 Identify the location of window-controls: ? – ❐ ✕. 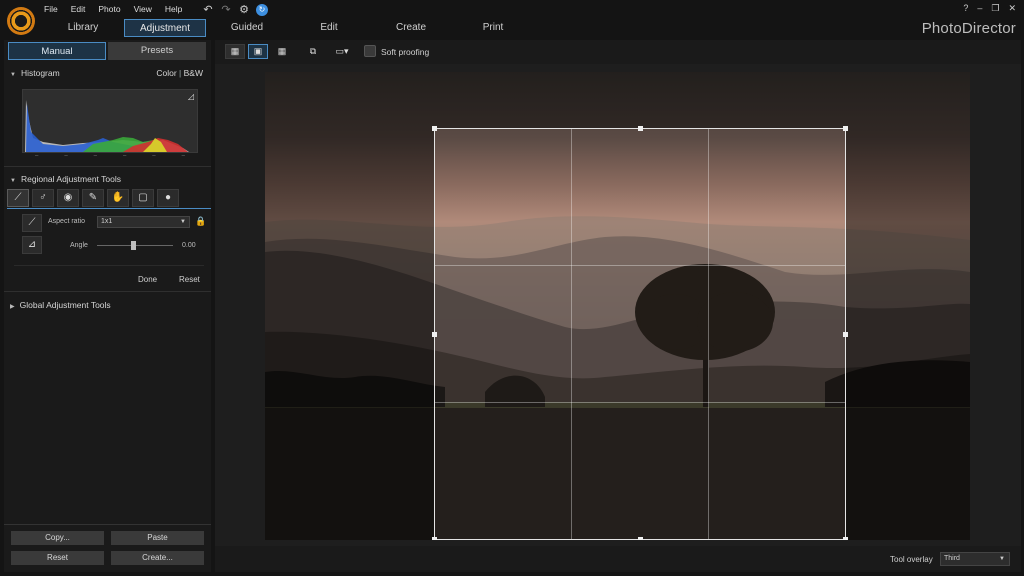
(989, 8).